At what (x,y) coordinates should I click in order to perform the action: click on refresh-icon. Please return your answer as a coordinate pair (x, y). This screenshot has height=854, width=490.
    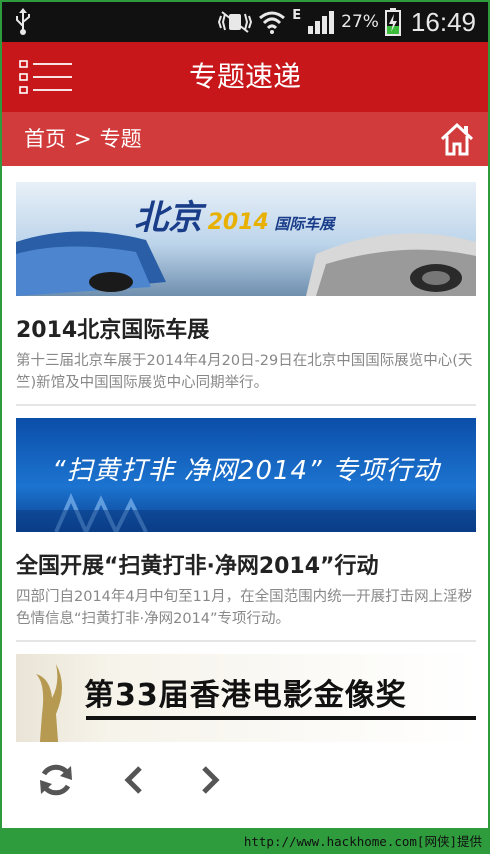
    Looking at the image, I should click on (56, 784).